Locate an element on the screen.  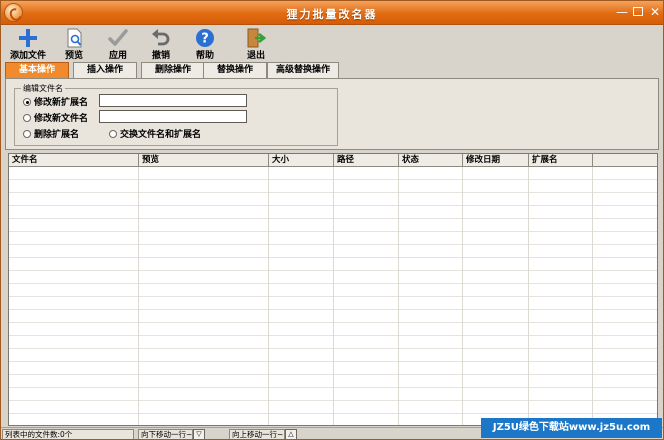
option-new-extension-label: 修改新扩展名 is located at coordinates (61, 103).